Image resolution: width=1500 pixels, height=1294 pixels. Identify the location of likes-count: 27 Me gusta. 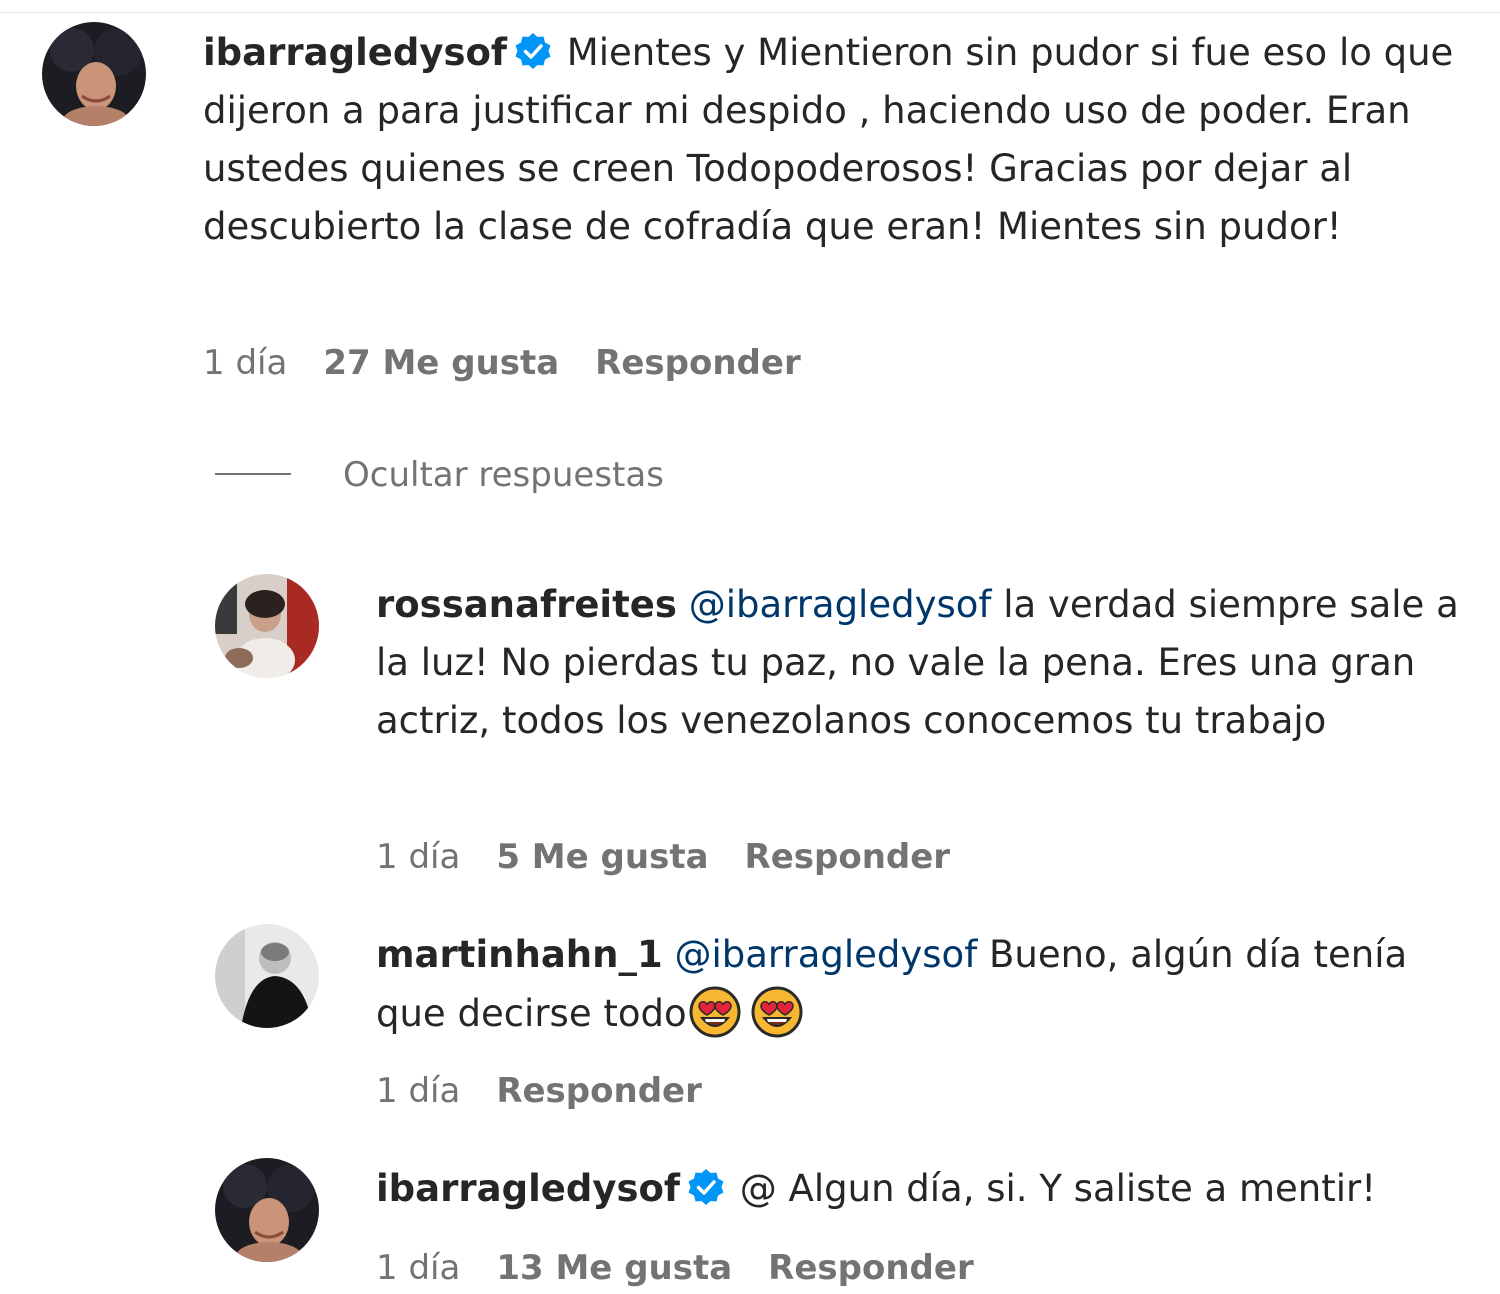
(441, 363).